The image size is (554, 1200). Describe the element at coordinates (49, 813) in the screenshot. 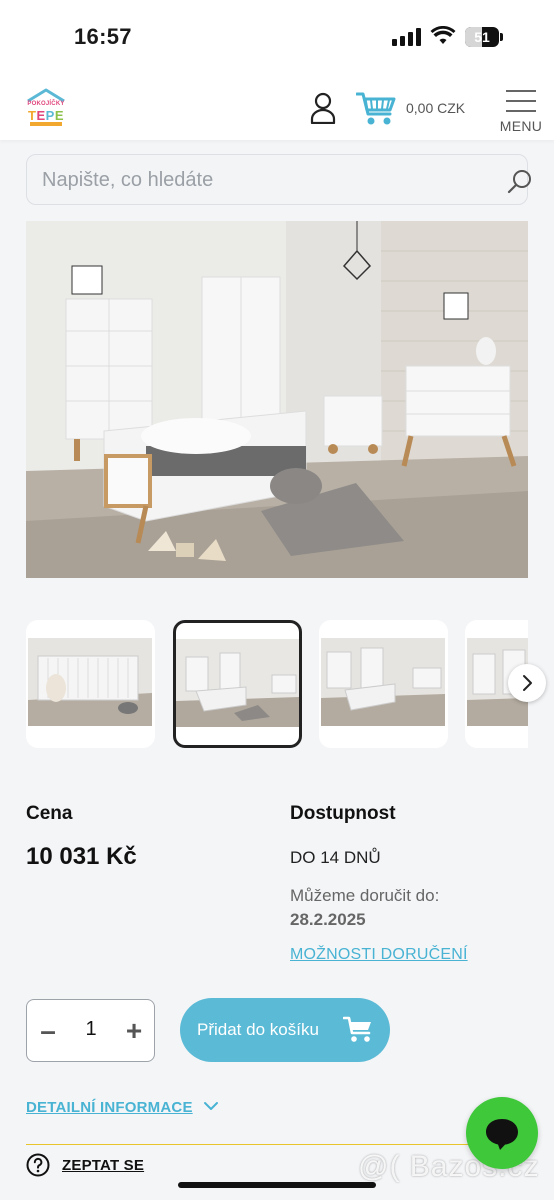

I see `price-label: Cena` at that location.